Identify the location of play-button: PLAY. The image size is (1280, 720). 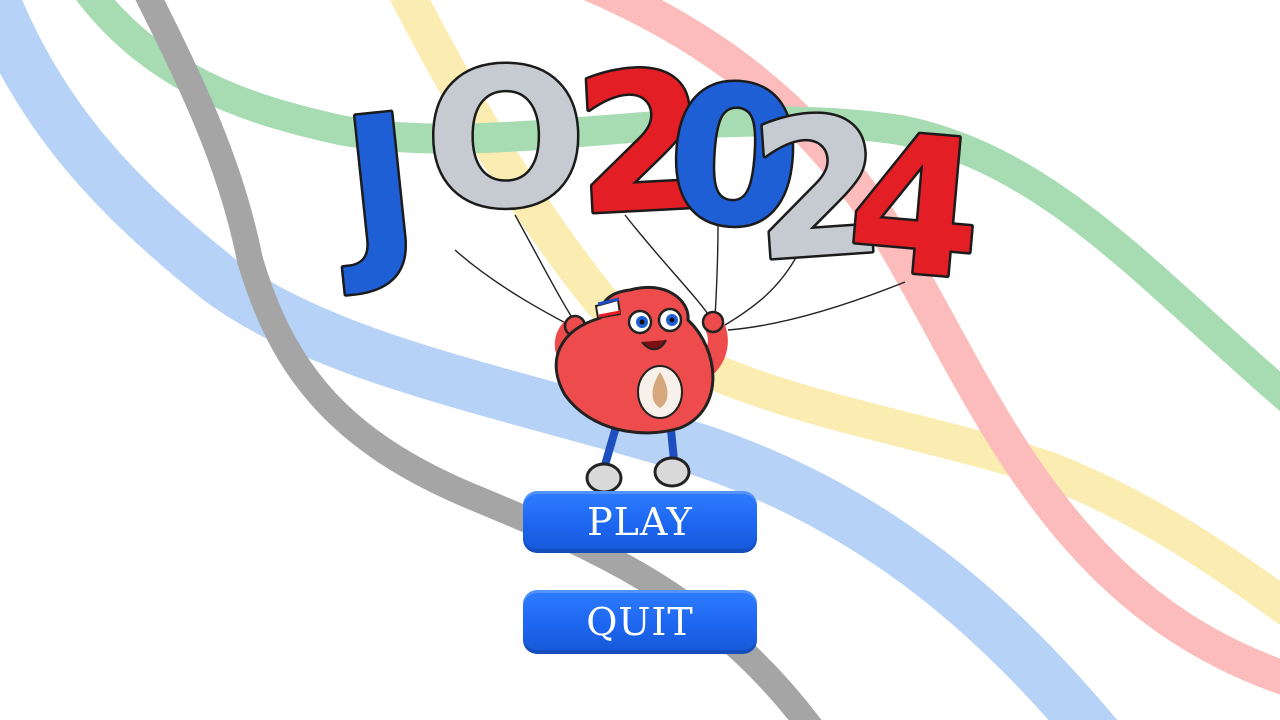
(640, 522).